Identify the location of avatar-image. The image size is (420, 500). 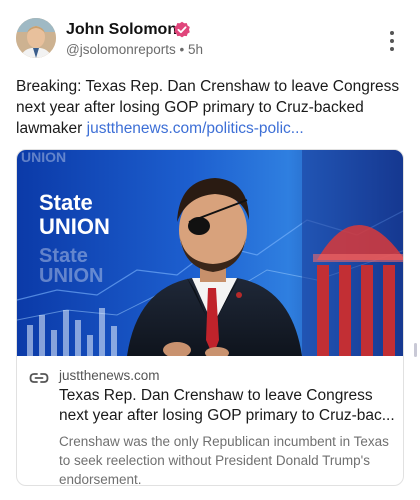
(36, 38).